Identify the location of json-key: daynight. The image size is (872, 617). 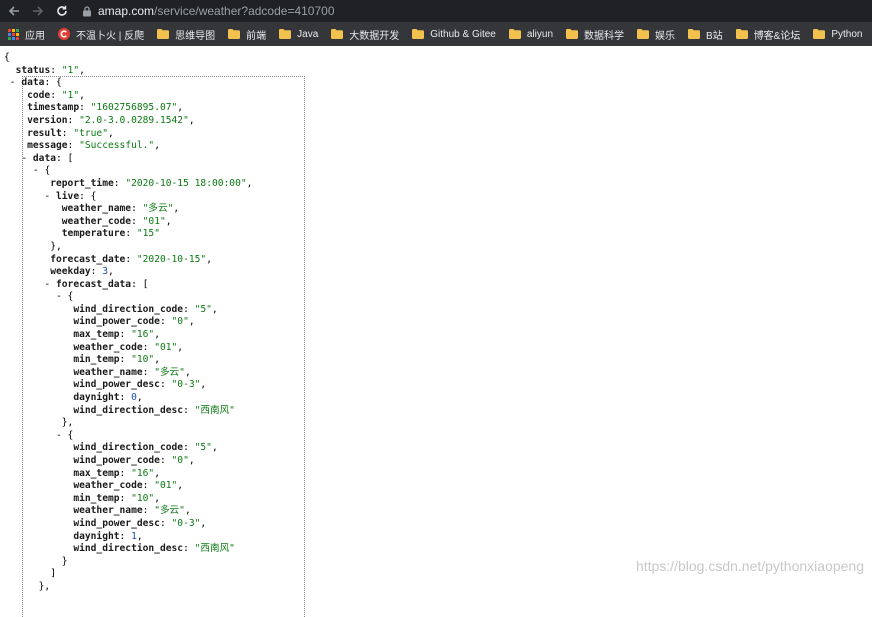
(96, 536).